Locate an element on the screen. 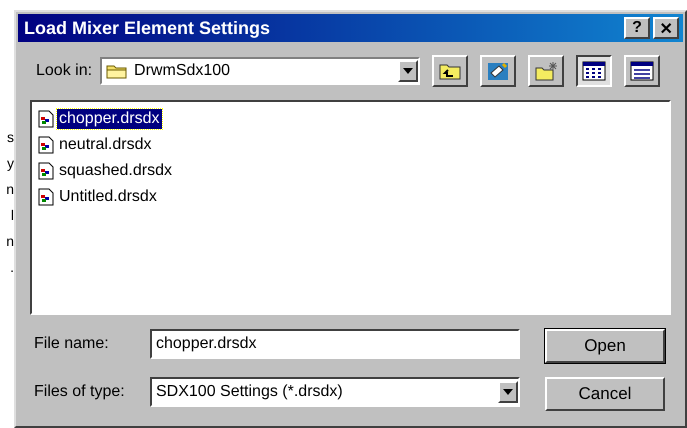 This screenshot has width=687, height=428. file-item: neutral.drsdx is located at coordinates (105, 145).